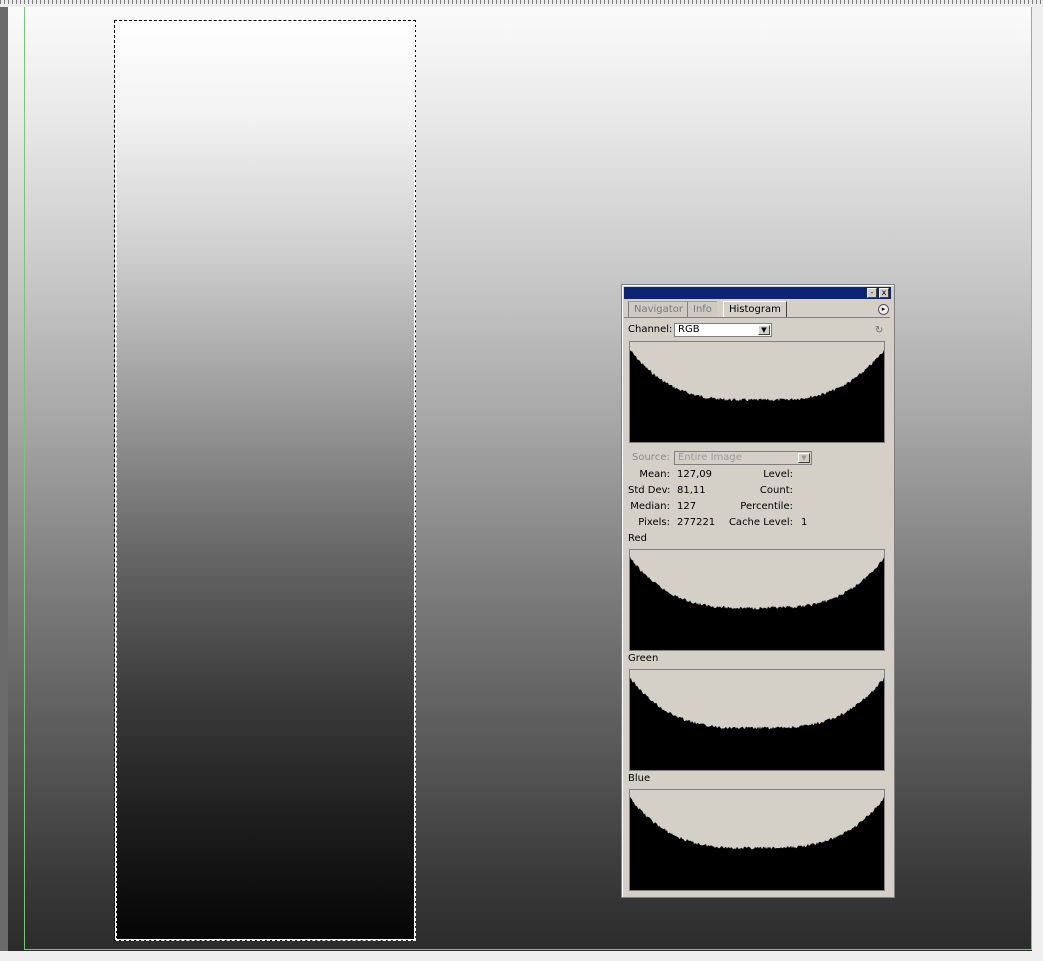 The image size is (1043, 961). Describe the element at coordinates (757, 293) in the screenshot. I see `palette-titlebar: - x` at that location.